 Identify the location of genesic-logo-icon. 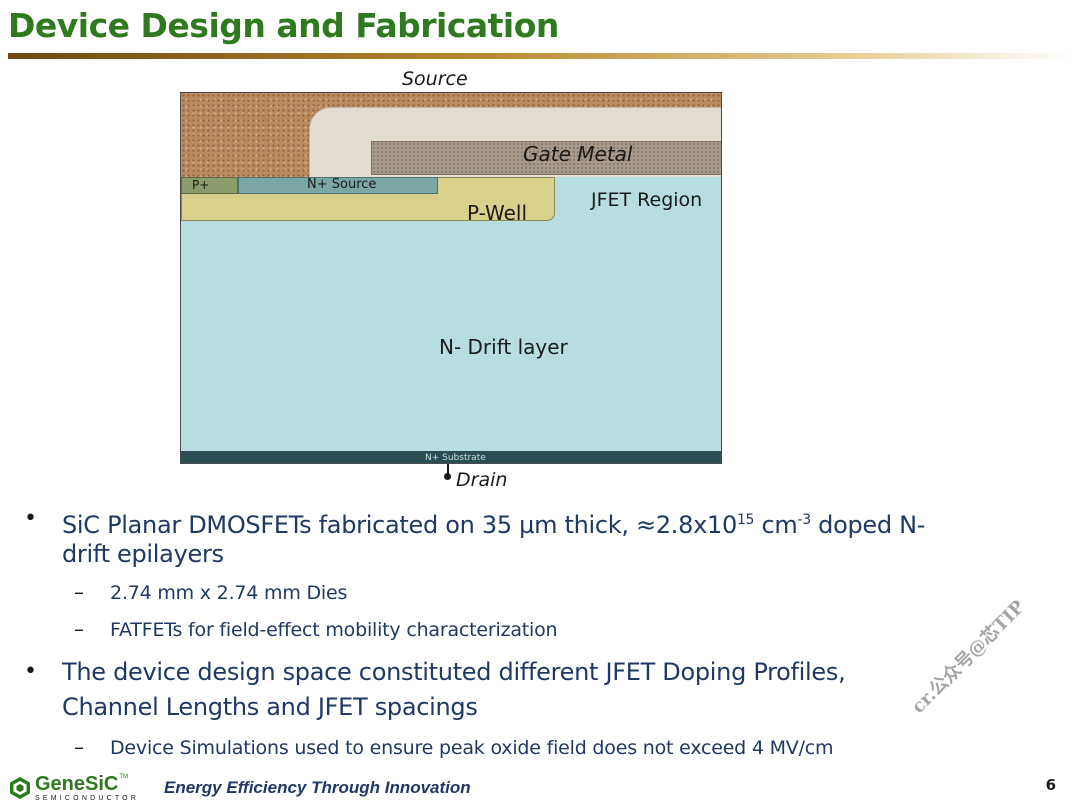
(20, 788).